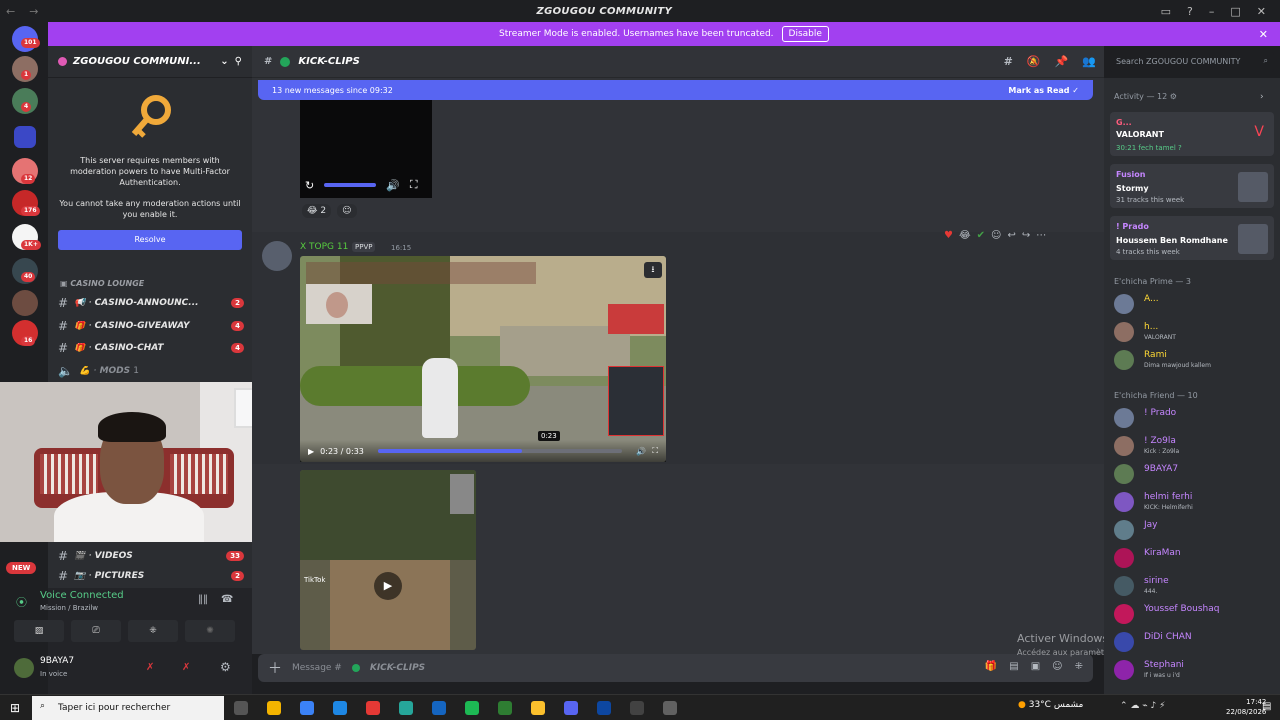 This screenshot has height=720, width=1280. What do you see at coordinates (1194, 332) in the screenshot?
I see `member-item: h... VALORANT` at bounding box center [1194, 332].